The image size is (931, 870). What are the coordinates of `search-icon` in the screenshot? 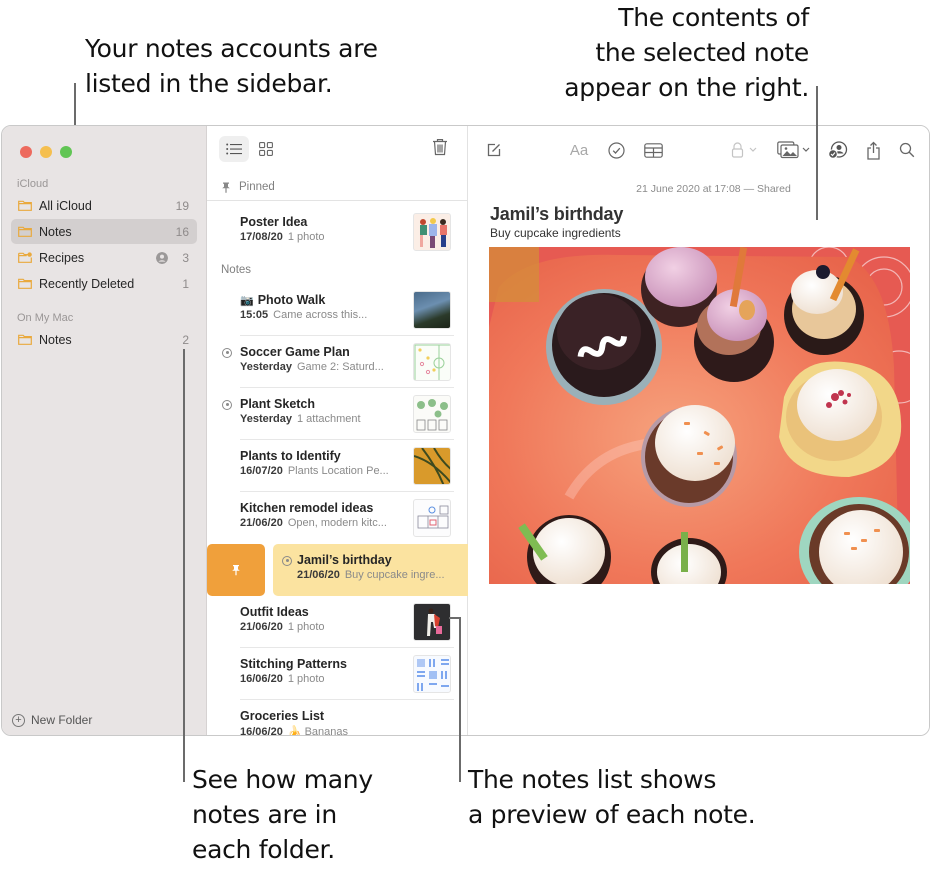 It's located at (907, 150).